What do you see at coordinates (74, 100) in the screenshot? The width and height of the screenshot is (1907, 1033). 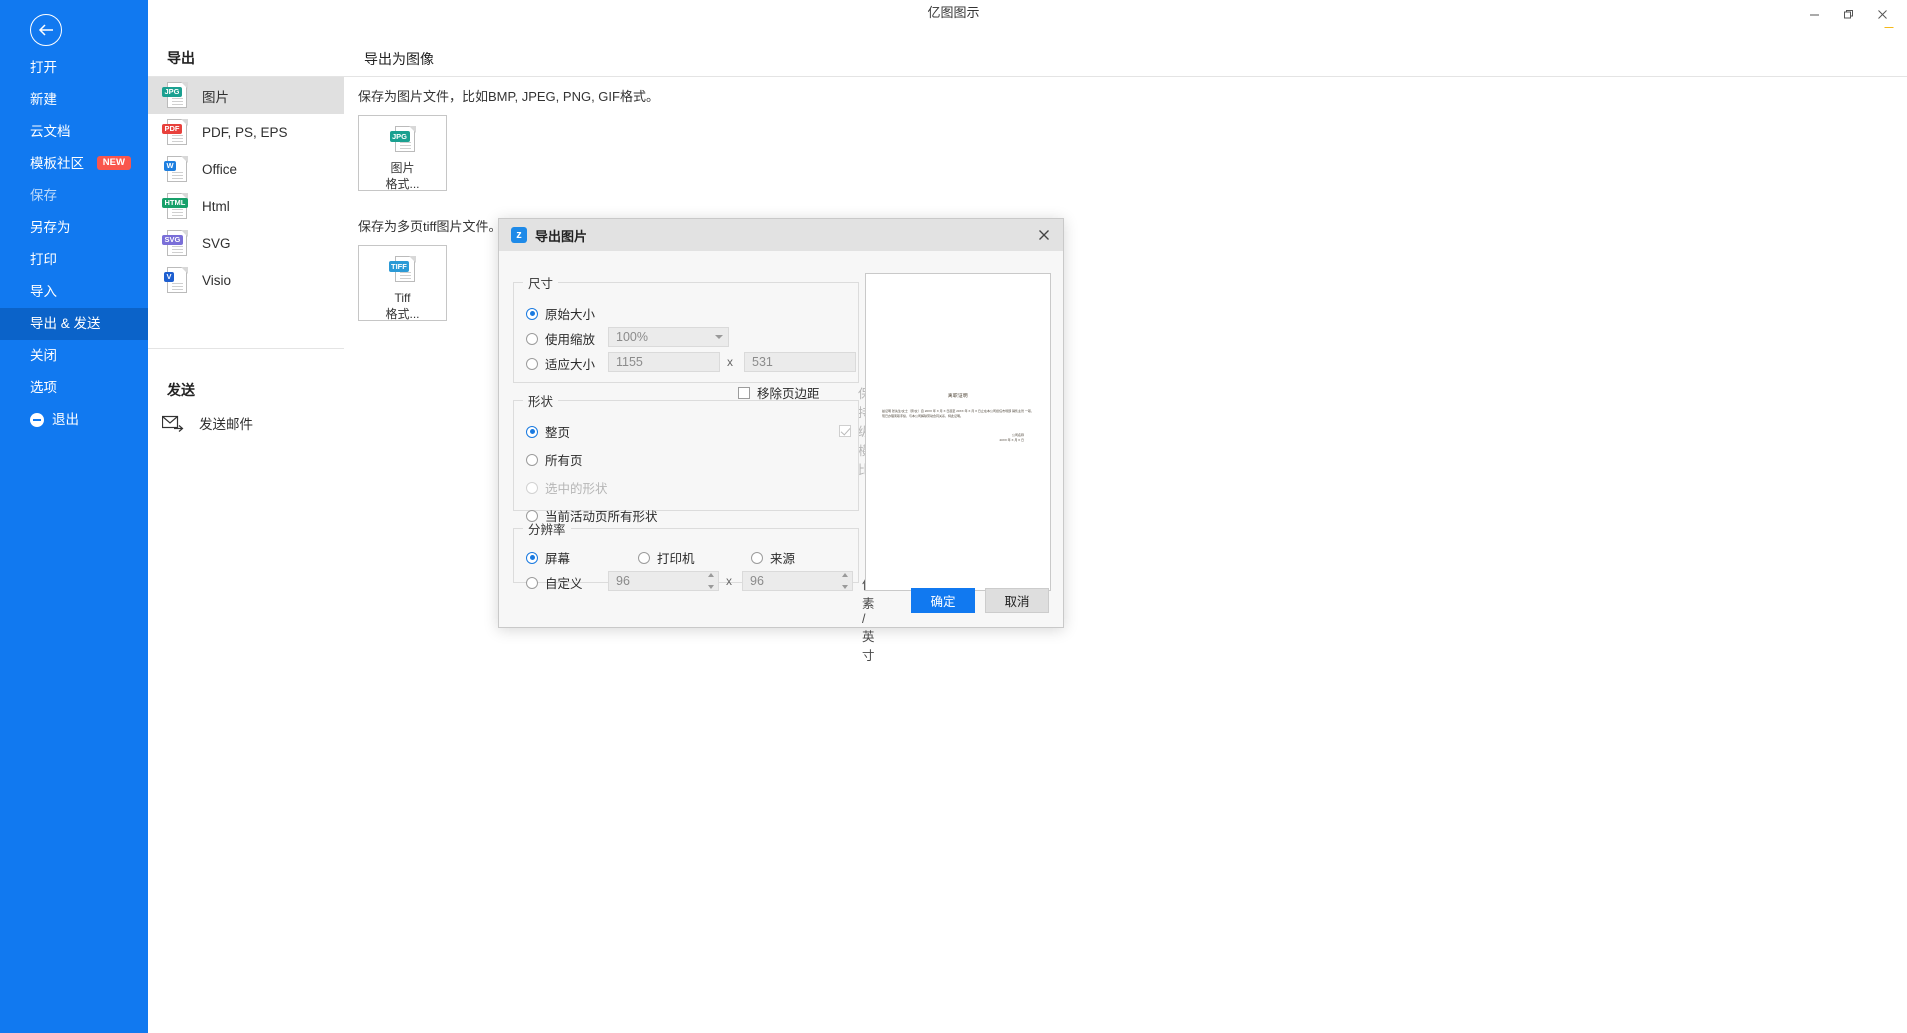 I see `sidebar-item-new: 新建` at bounding box center [74, 100].